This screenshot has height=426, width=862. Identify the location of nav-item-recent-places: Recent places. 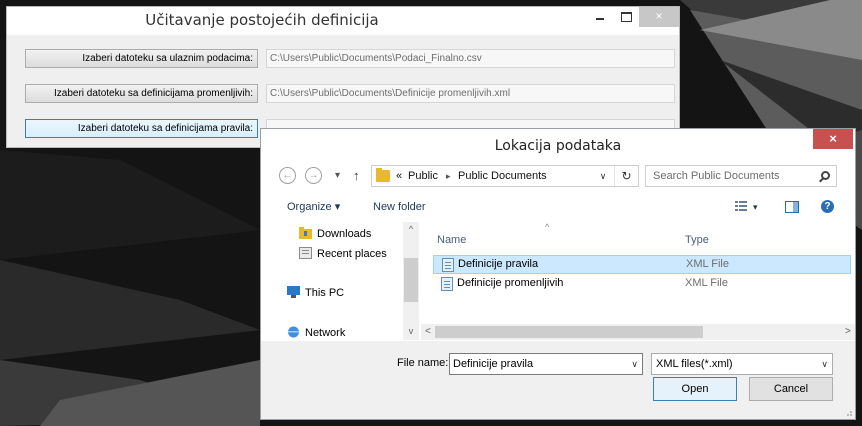
(343, 254).